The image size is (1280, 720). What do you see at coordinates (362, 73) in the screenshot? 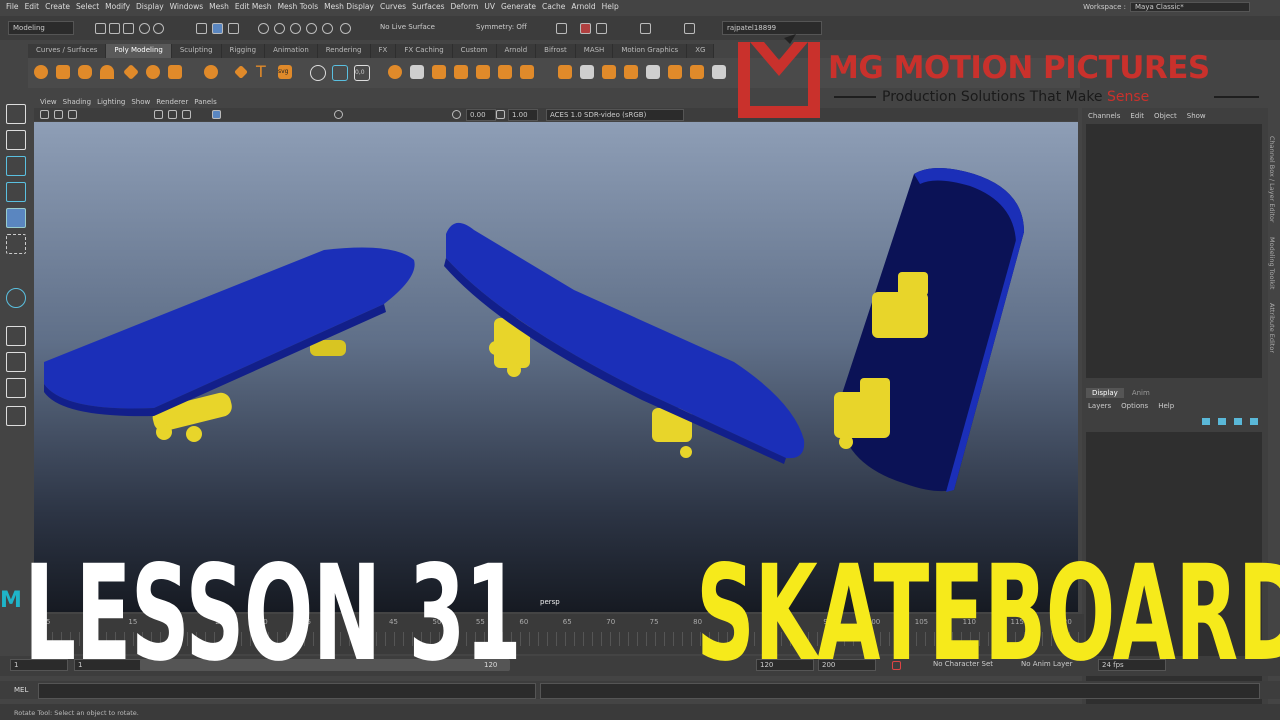
I see `counter-icon: 0,0` at bounding box center [362, 73].